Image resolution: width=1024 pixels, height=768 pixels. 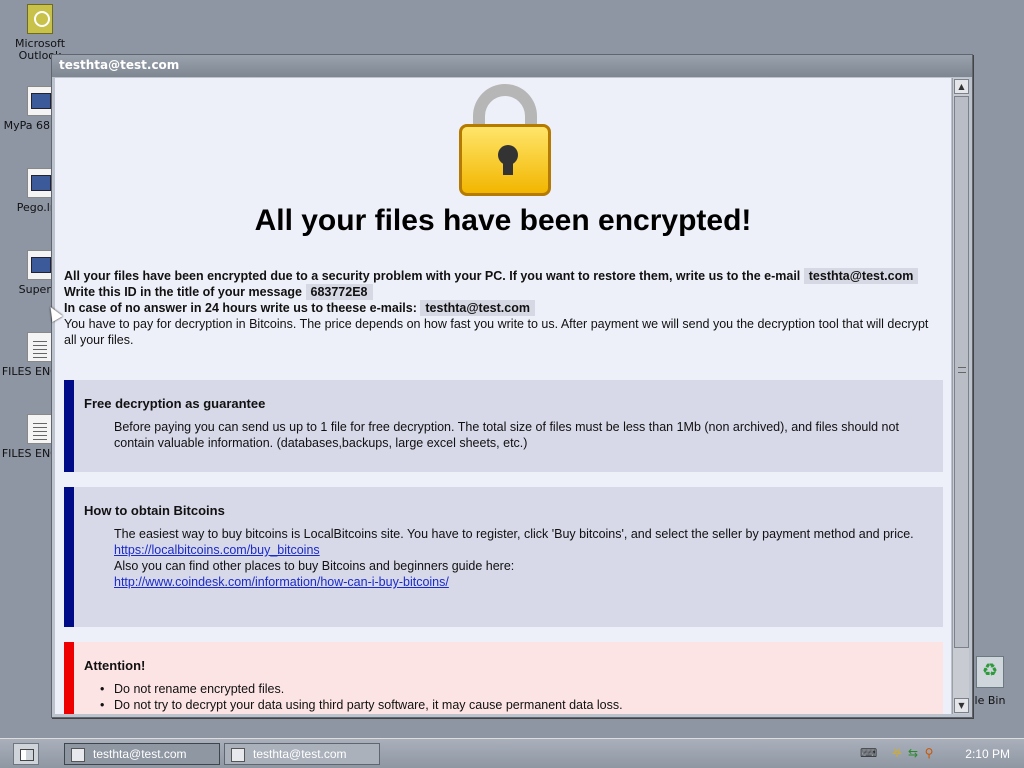 I want to click on outlook-icon, so click(x=40, y=19).